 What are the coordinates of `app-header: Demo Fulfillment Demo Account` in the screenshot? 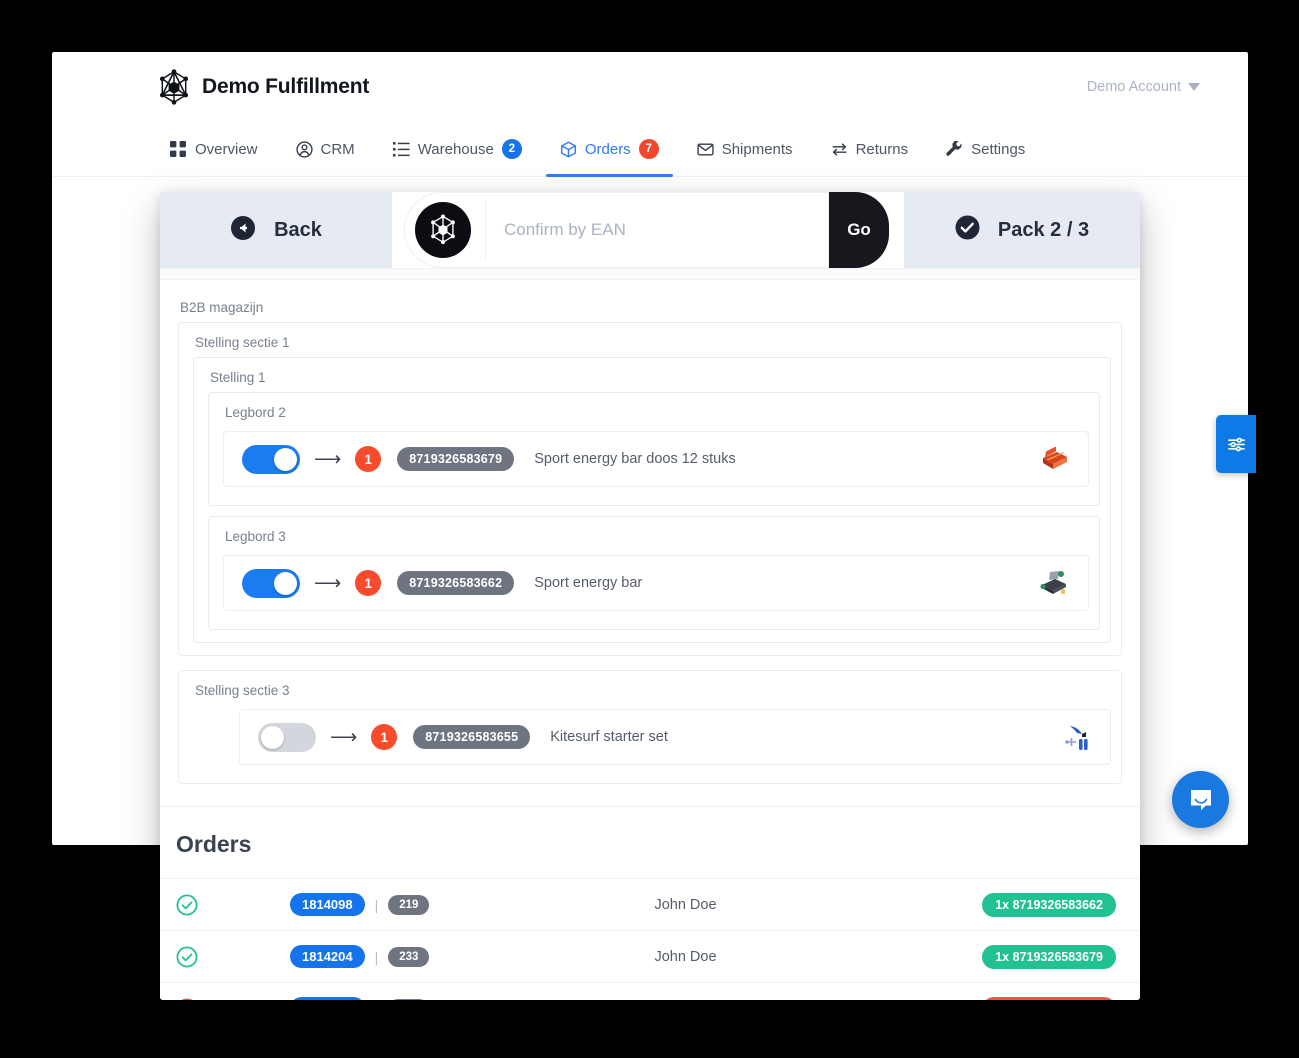 It's located at (650, 87).